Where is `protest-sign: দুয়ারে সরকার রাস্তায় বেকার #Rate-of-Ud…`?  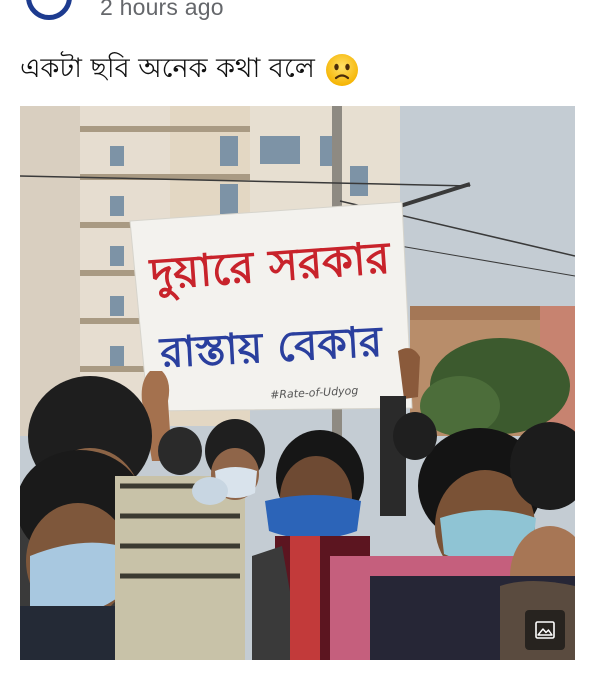 protest-sign: দুয়ারে সরকার রাস্তায় বেকার #Rate-of-Ud… is located at coordinates (271, 306).